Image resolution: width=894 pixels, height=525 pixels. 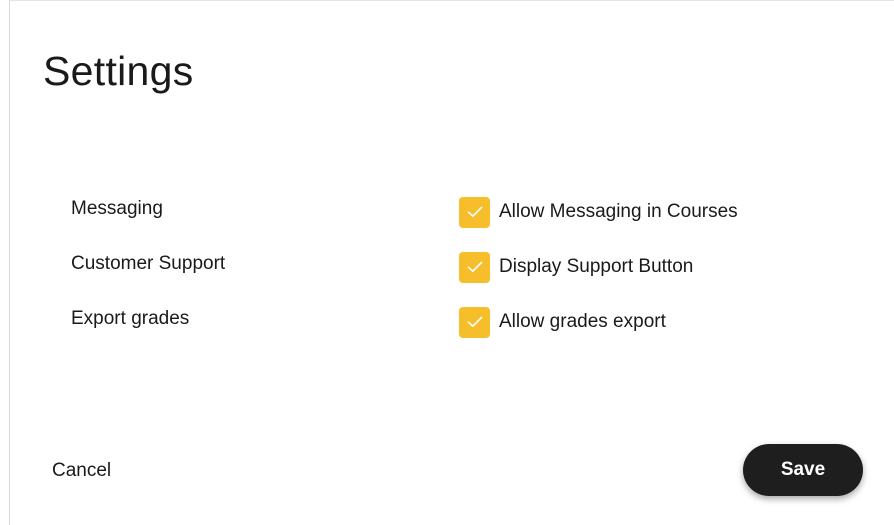 What do you see at coordinates (596, 266) in the screenshot?
I see `display-support-label: Display Support Button` at bounding box center [596, 266].